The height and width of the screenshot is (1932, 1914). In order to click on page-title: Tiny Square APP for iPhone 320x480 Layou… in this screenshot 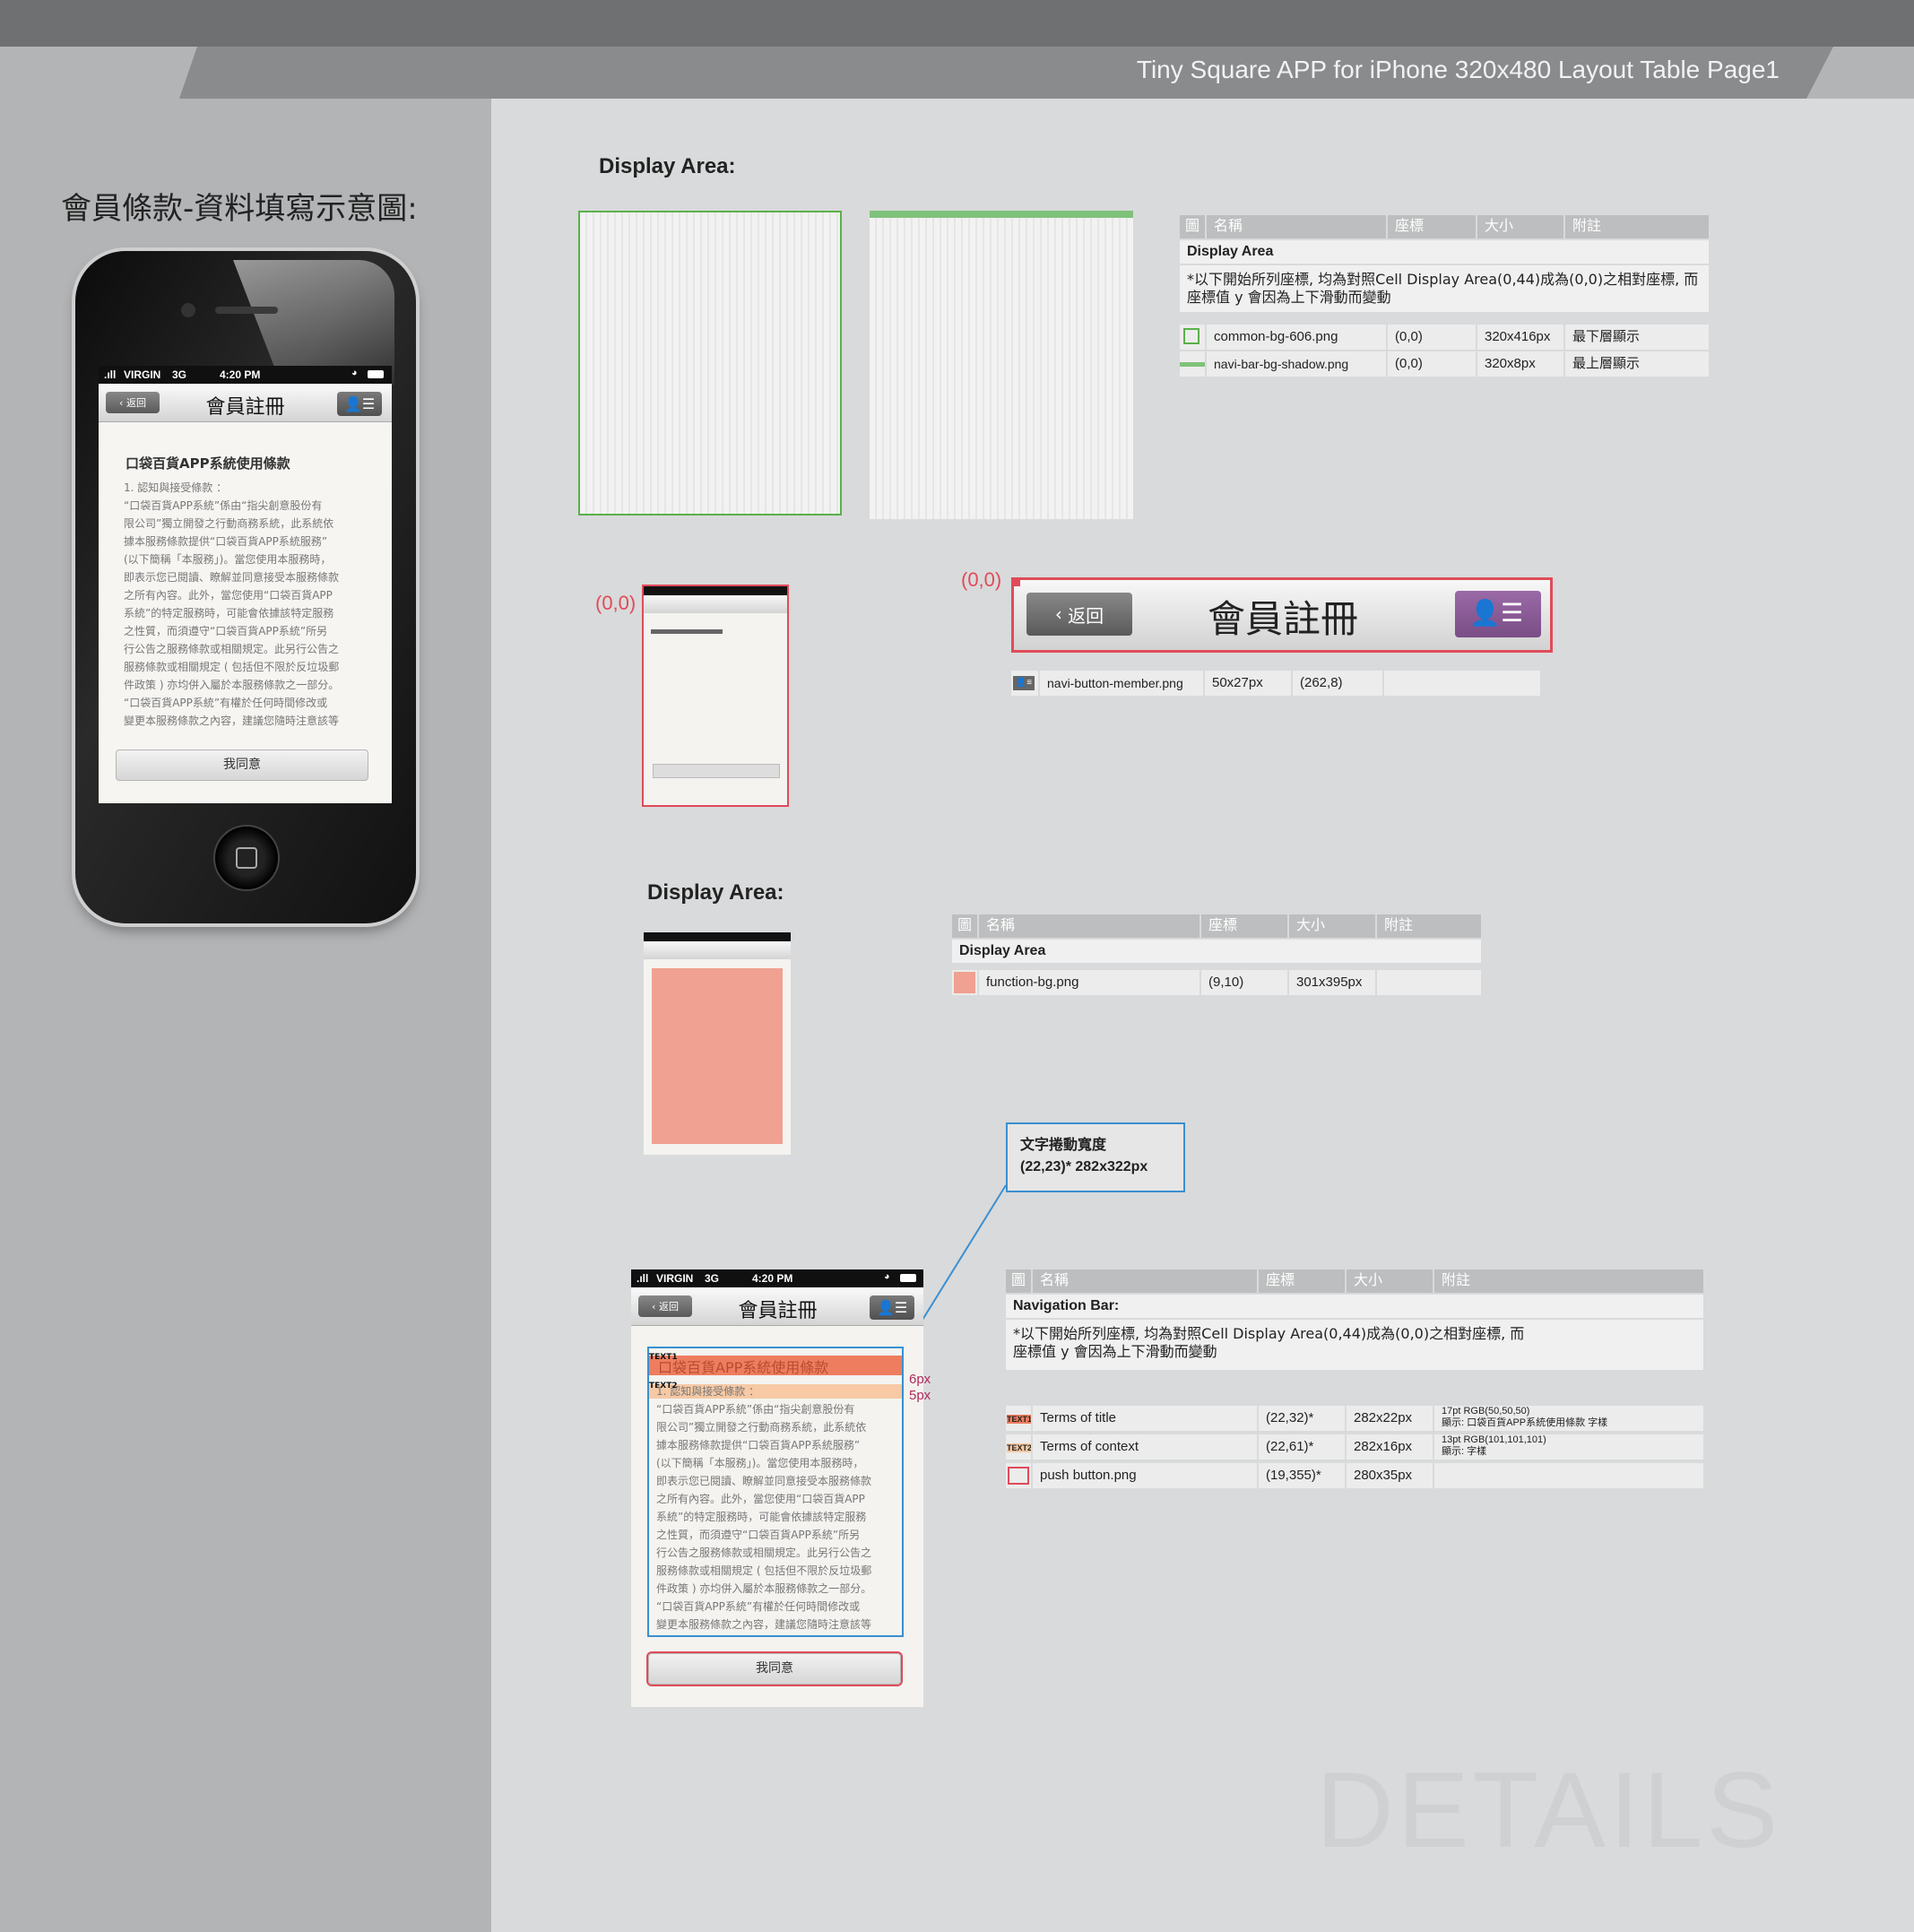, I will do `click(1458, 69)`.